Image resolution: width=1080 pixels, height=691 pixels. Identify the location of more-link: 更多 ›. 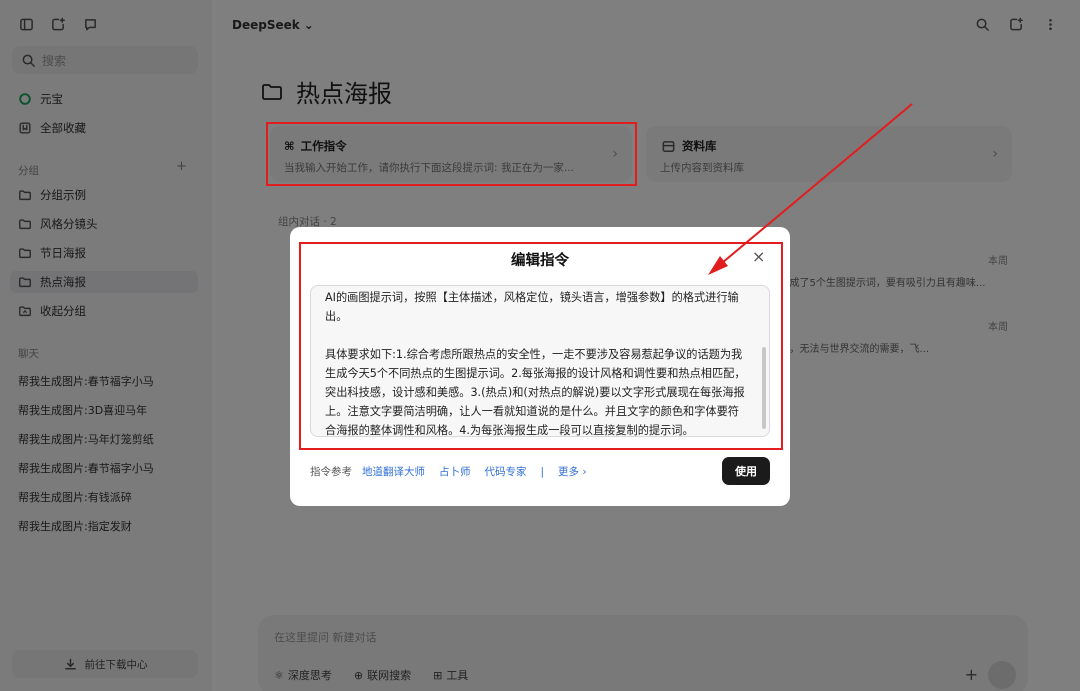
(572, 471).